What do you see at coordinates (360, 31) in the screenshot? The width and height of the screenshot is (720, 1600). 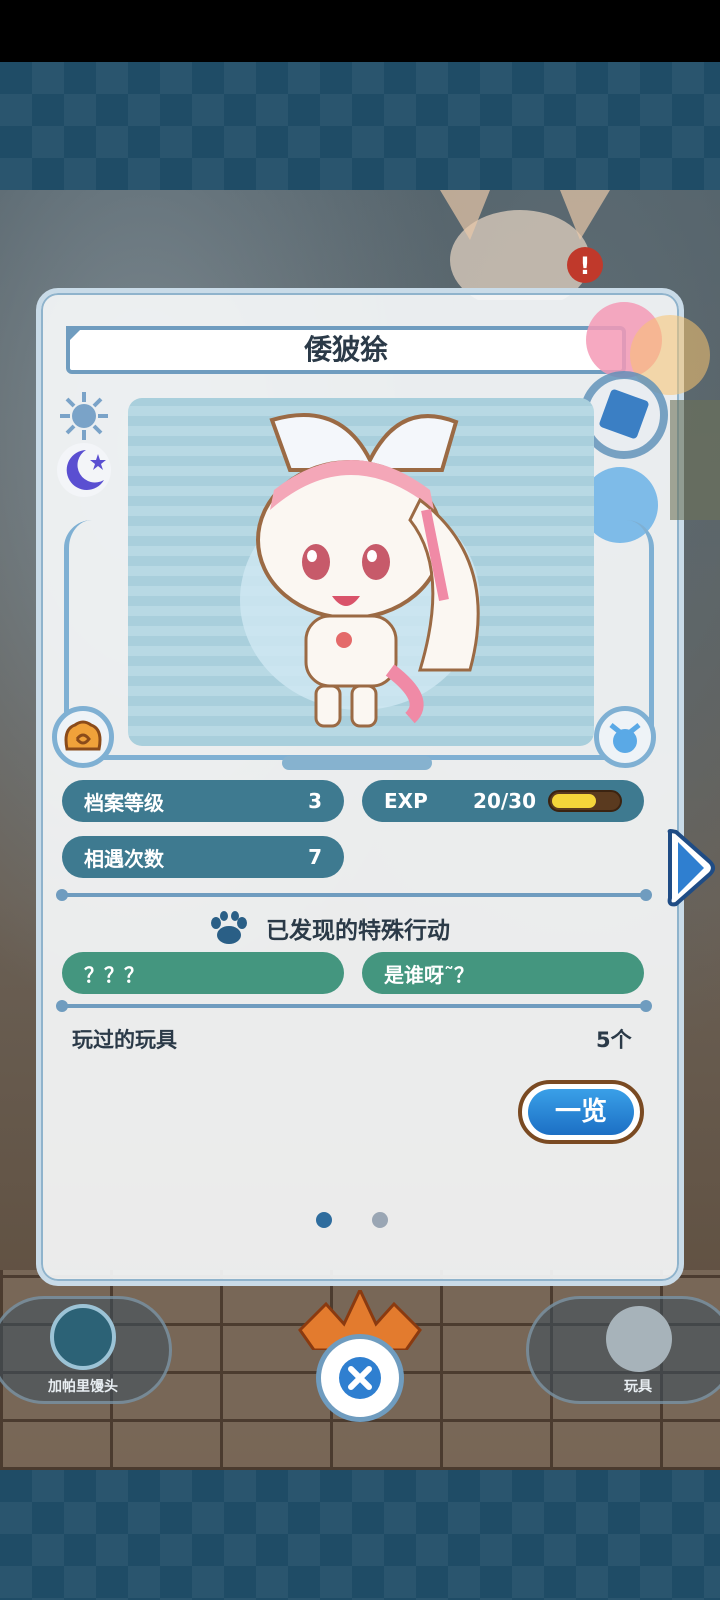 I see `status-bar` at bounding box center [360, 31].